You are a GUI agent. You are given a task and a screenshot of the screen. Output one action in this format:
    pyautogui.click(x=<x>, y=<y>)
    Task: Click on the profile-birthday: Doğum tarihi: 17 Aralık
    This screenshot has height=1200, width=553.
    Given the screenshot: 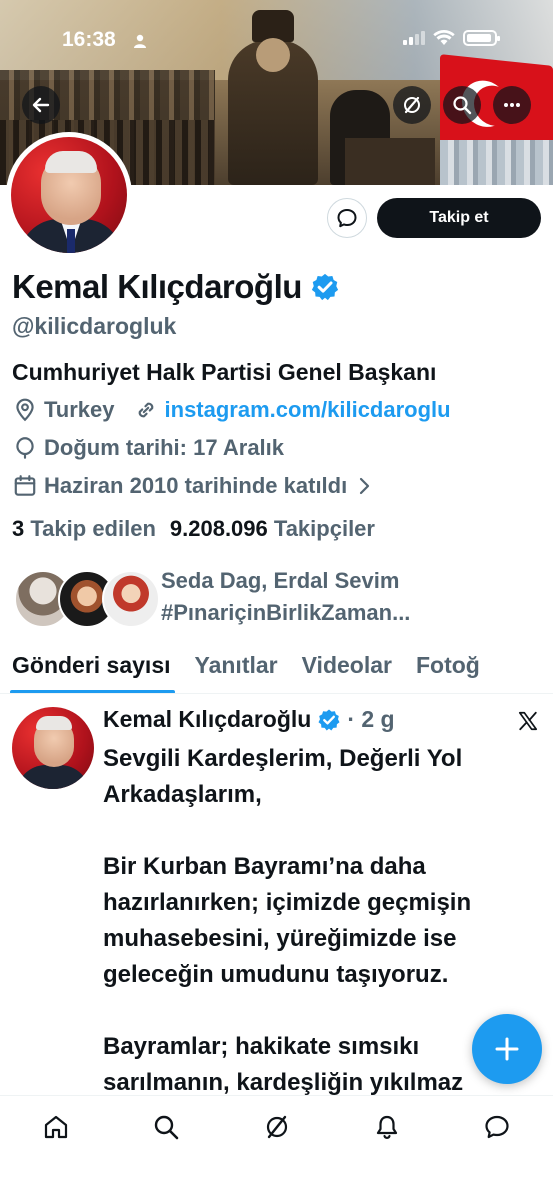 What is the action you would take?
    pyautogui.click(x=164, y=447)
    